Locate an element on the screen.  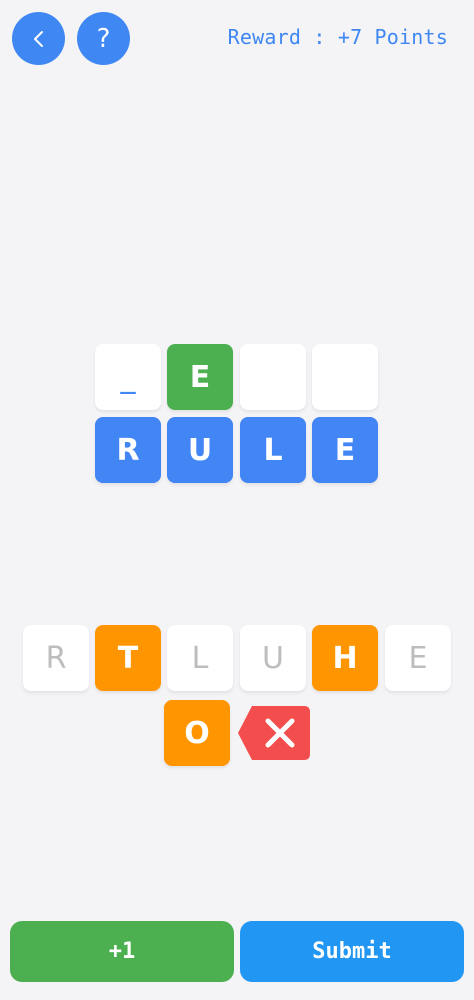
letter-key-o: O is located at coordinates (197, 733).